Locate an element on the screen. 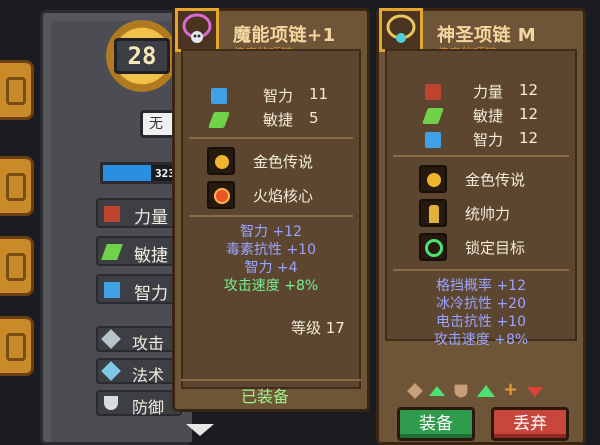  tab-inventory is located at coordinates (17, 90).